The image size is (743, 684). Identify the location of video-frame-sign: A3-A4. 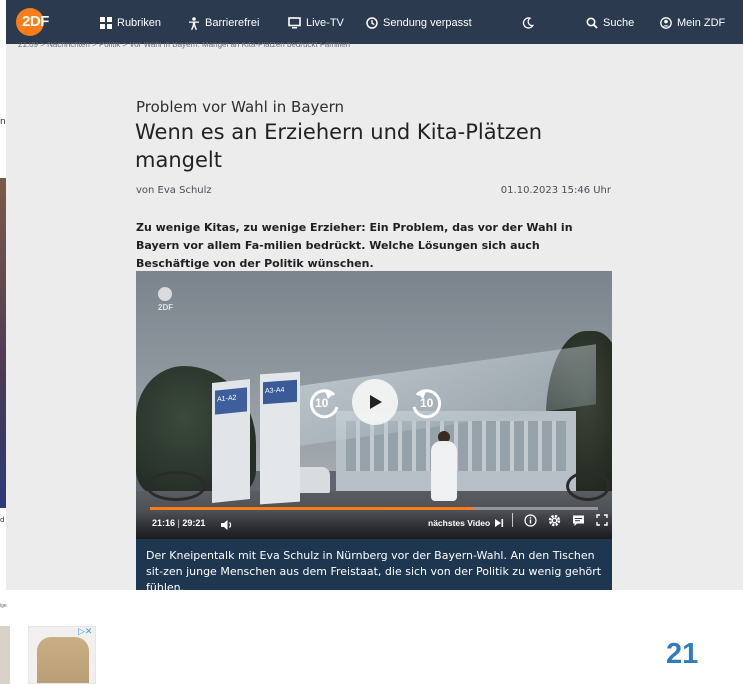
(280, 438).